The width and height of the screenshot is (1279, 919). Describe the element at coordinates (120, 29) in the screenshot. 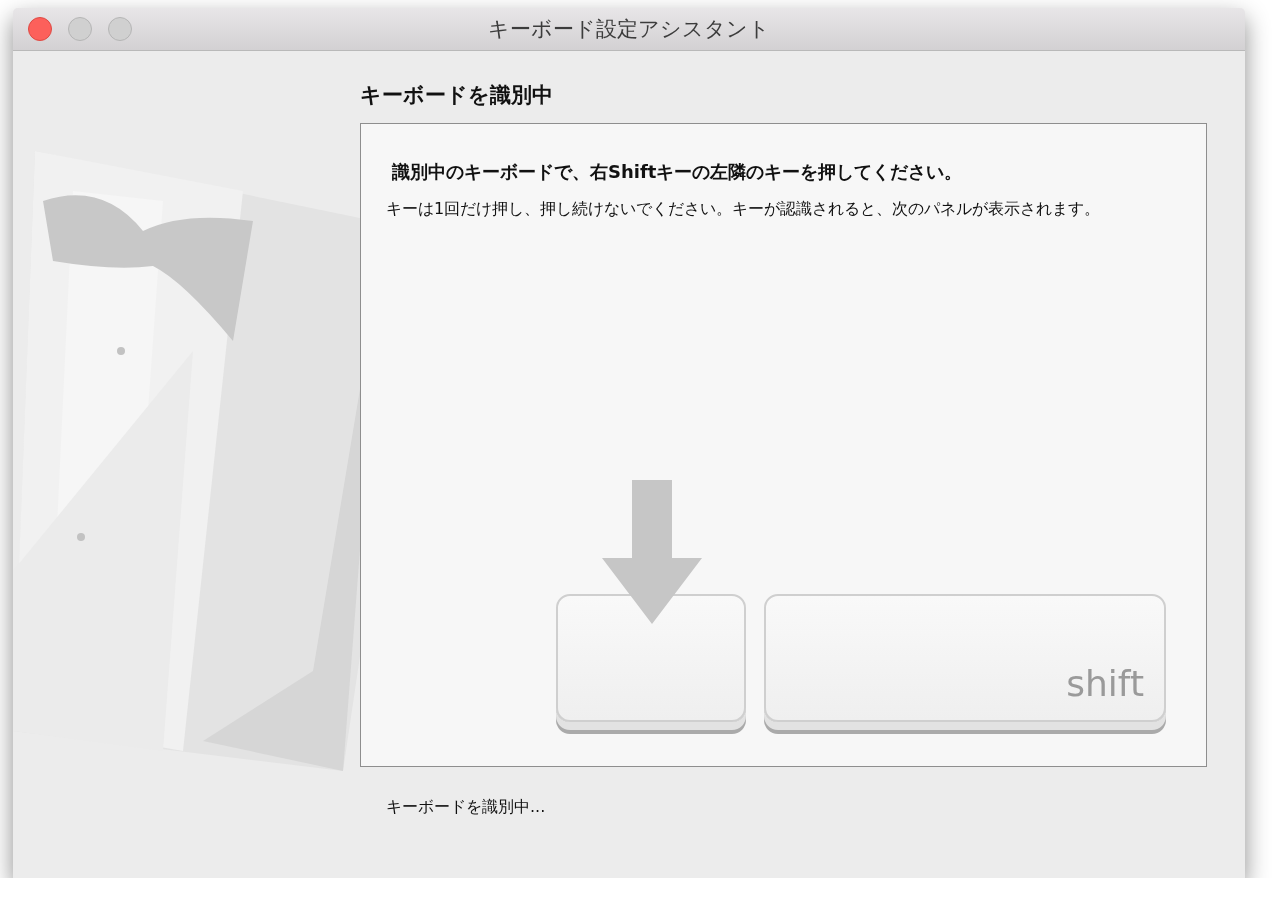

I see `zoom-button` at that location.